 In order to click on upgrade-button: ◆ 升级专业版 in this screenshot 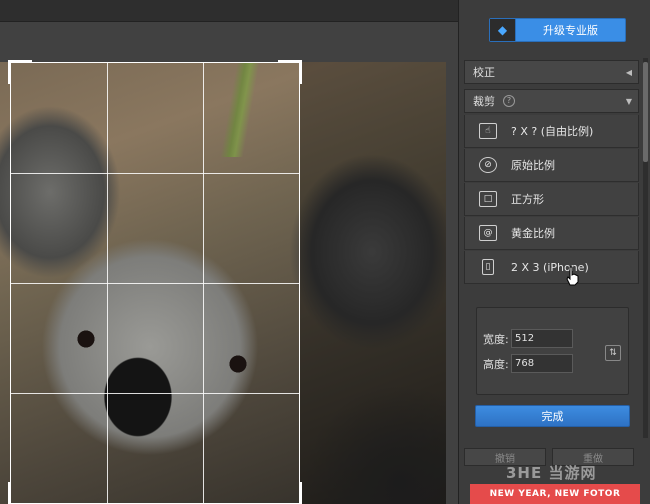, I will do `click(557, 30)`.